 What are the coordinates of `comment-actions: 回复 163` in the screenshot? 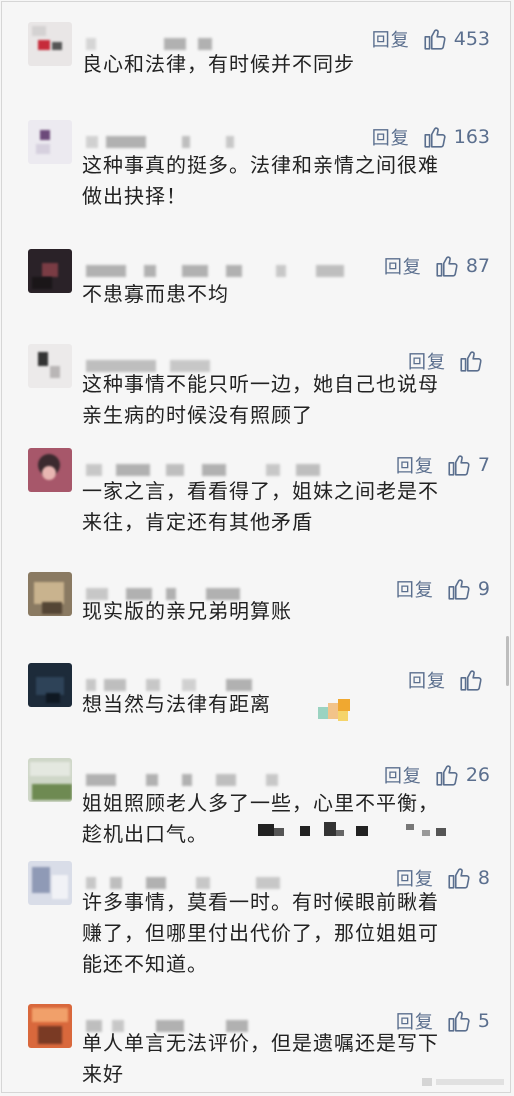 It's located at (431, 137).